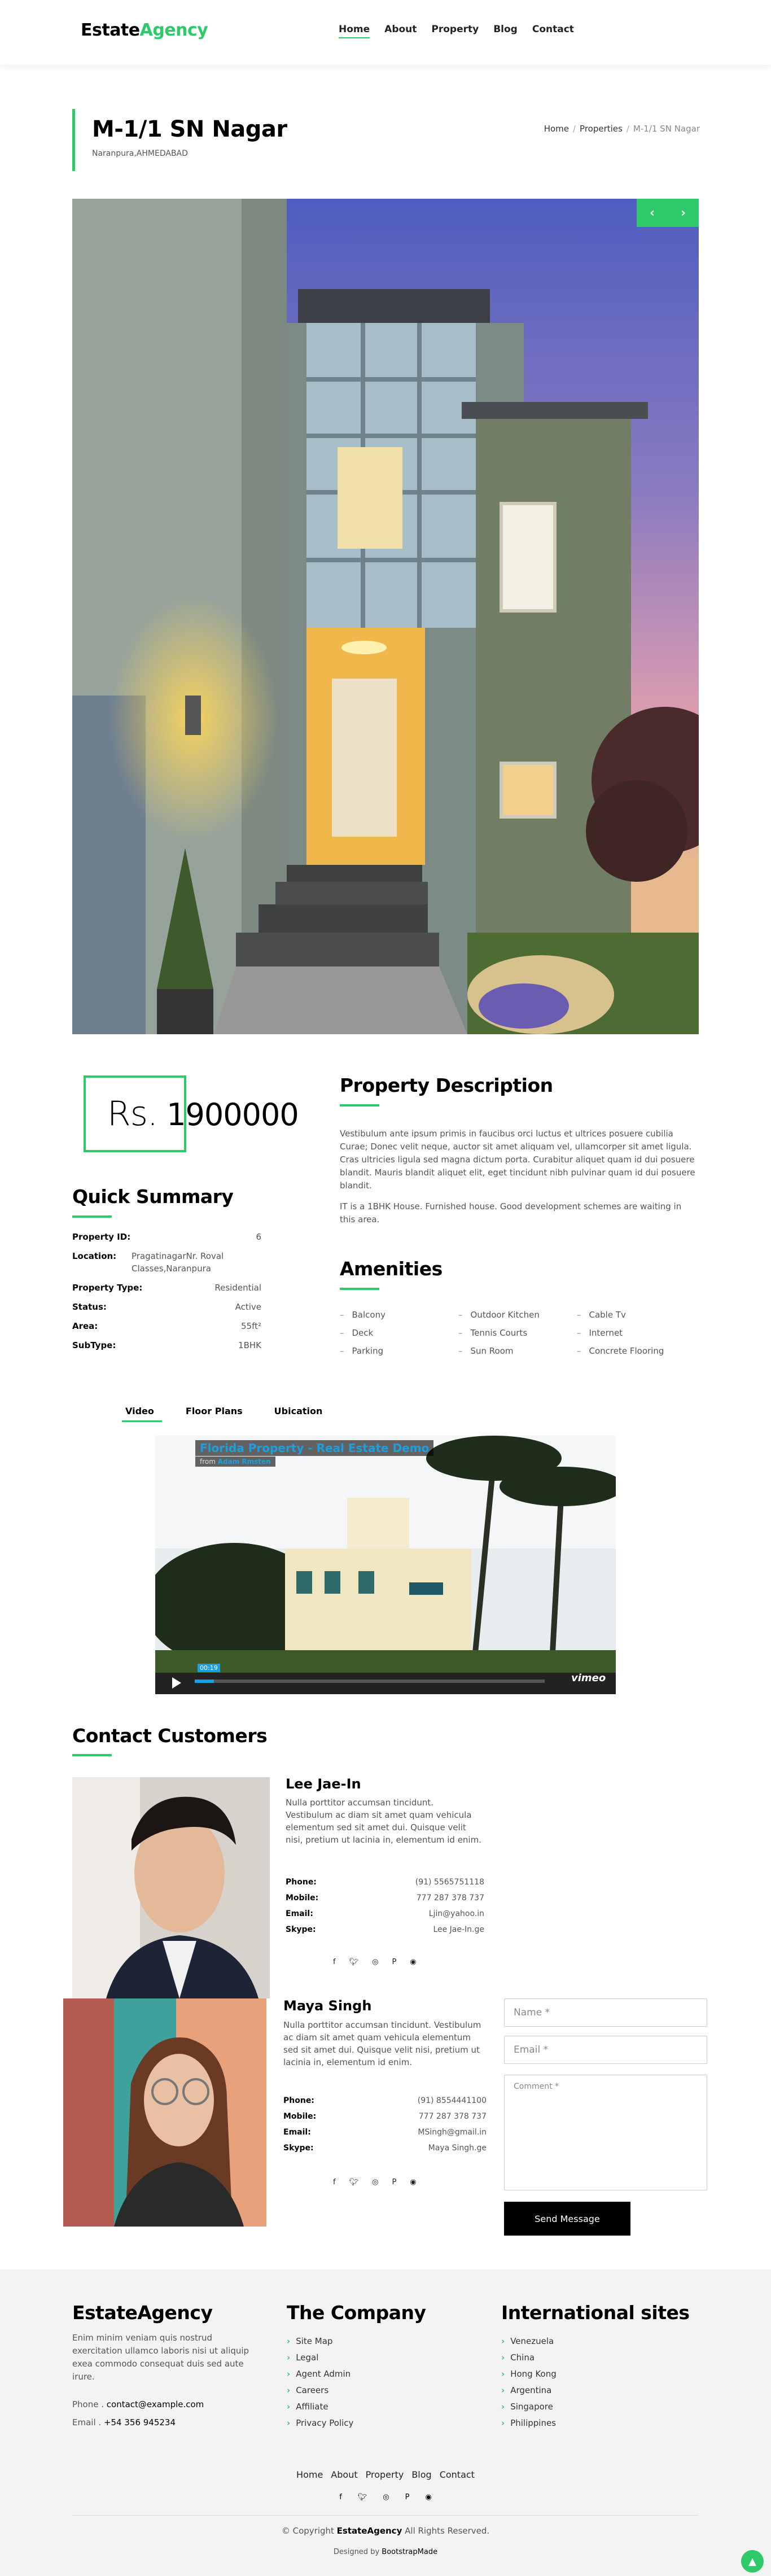 The height and width of the screenshot is (2576, 771). Describe the element at coordinates (529, 2390) in the screenshot. I see `footer-link: Argentina` at that location.